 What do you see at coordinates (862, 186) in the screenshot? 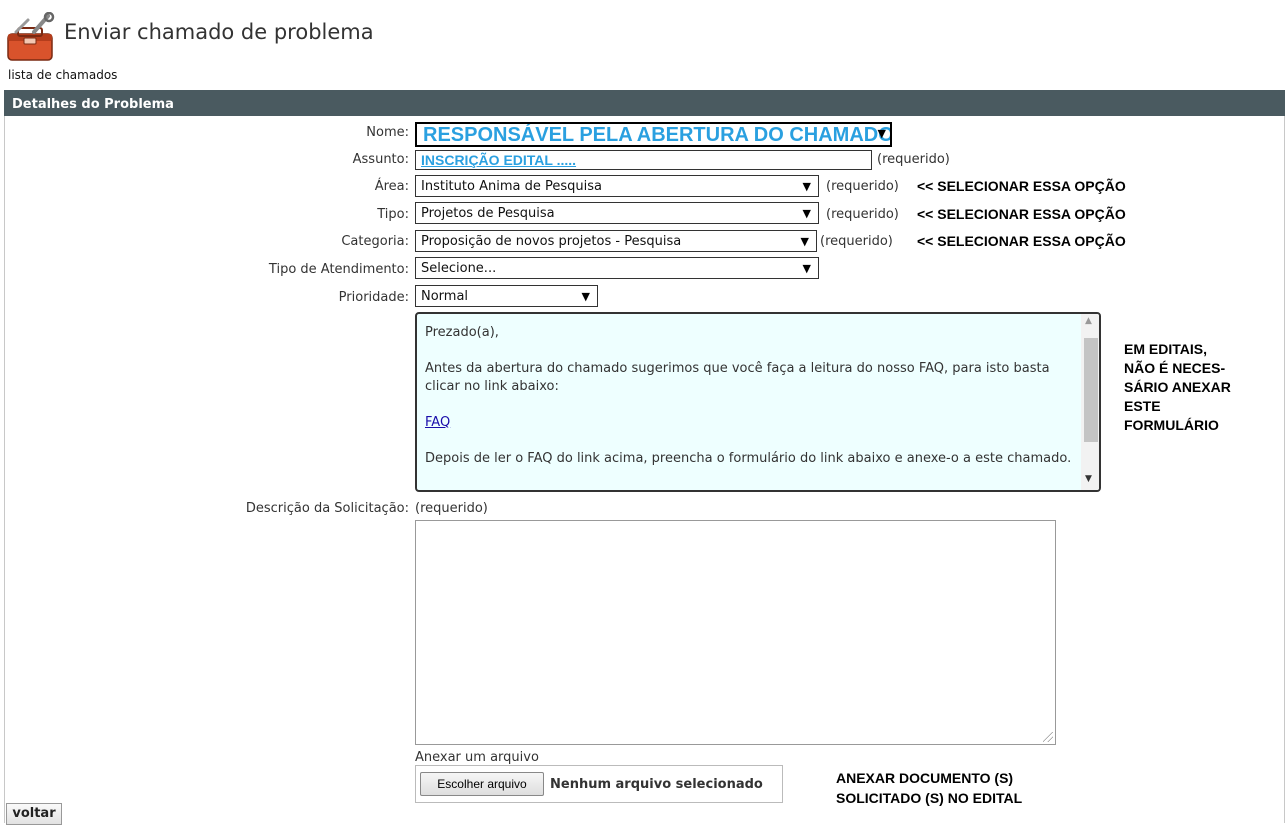
I see `area-required: (requerido)` at bounding box center [862, 186].